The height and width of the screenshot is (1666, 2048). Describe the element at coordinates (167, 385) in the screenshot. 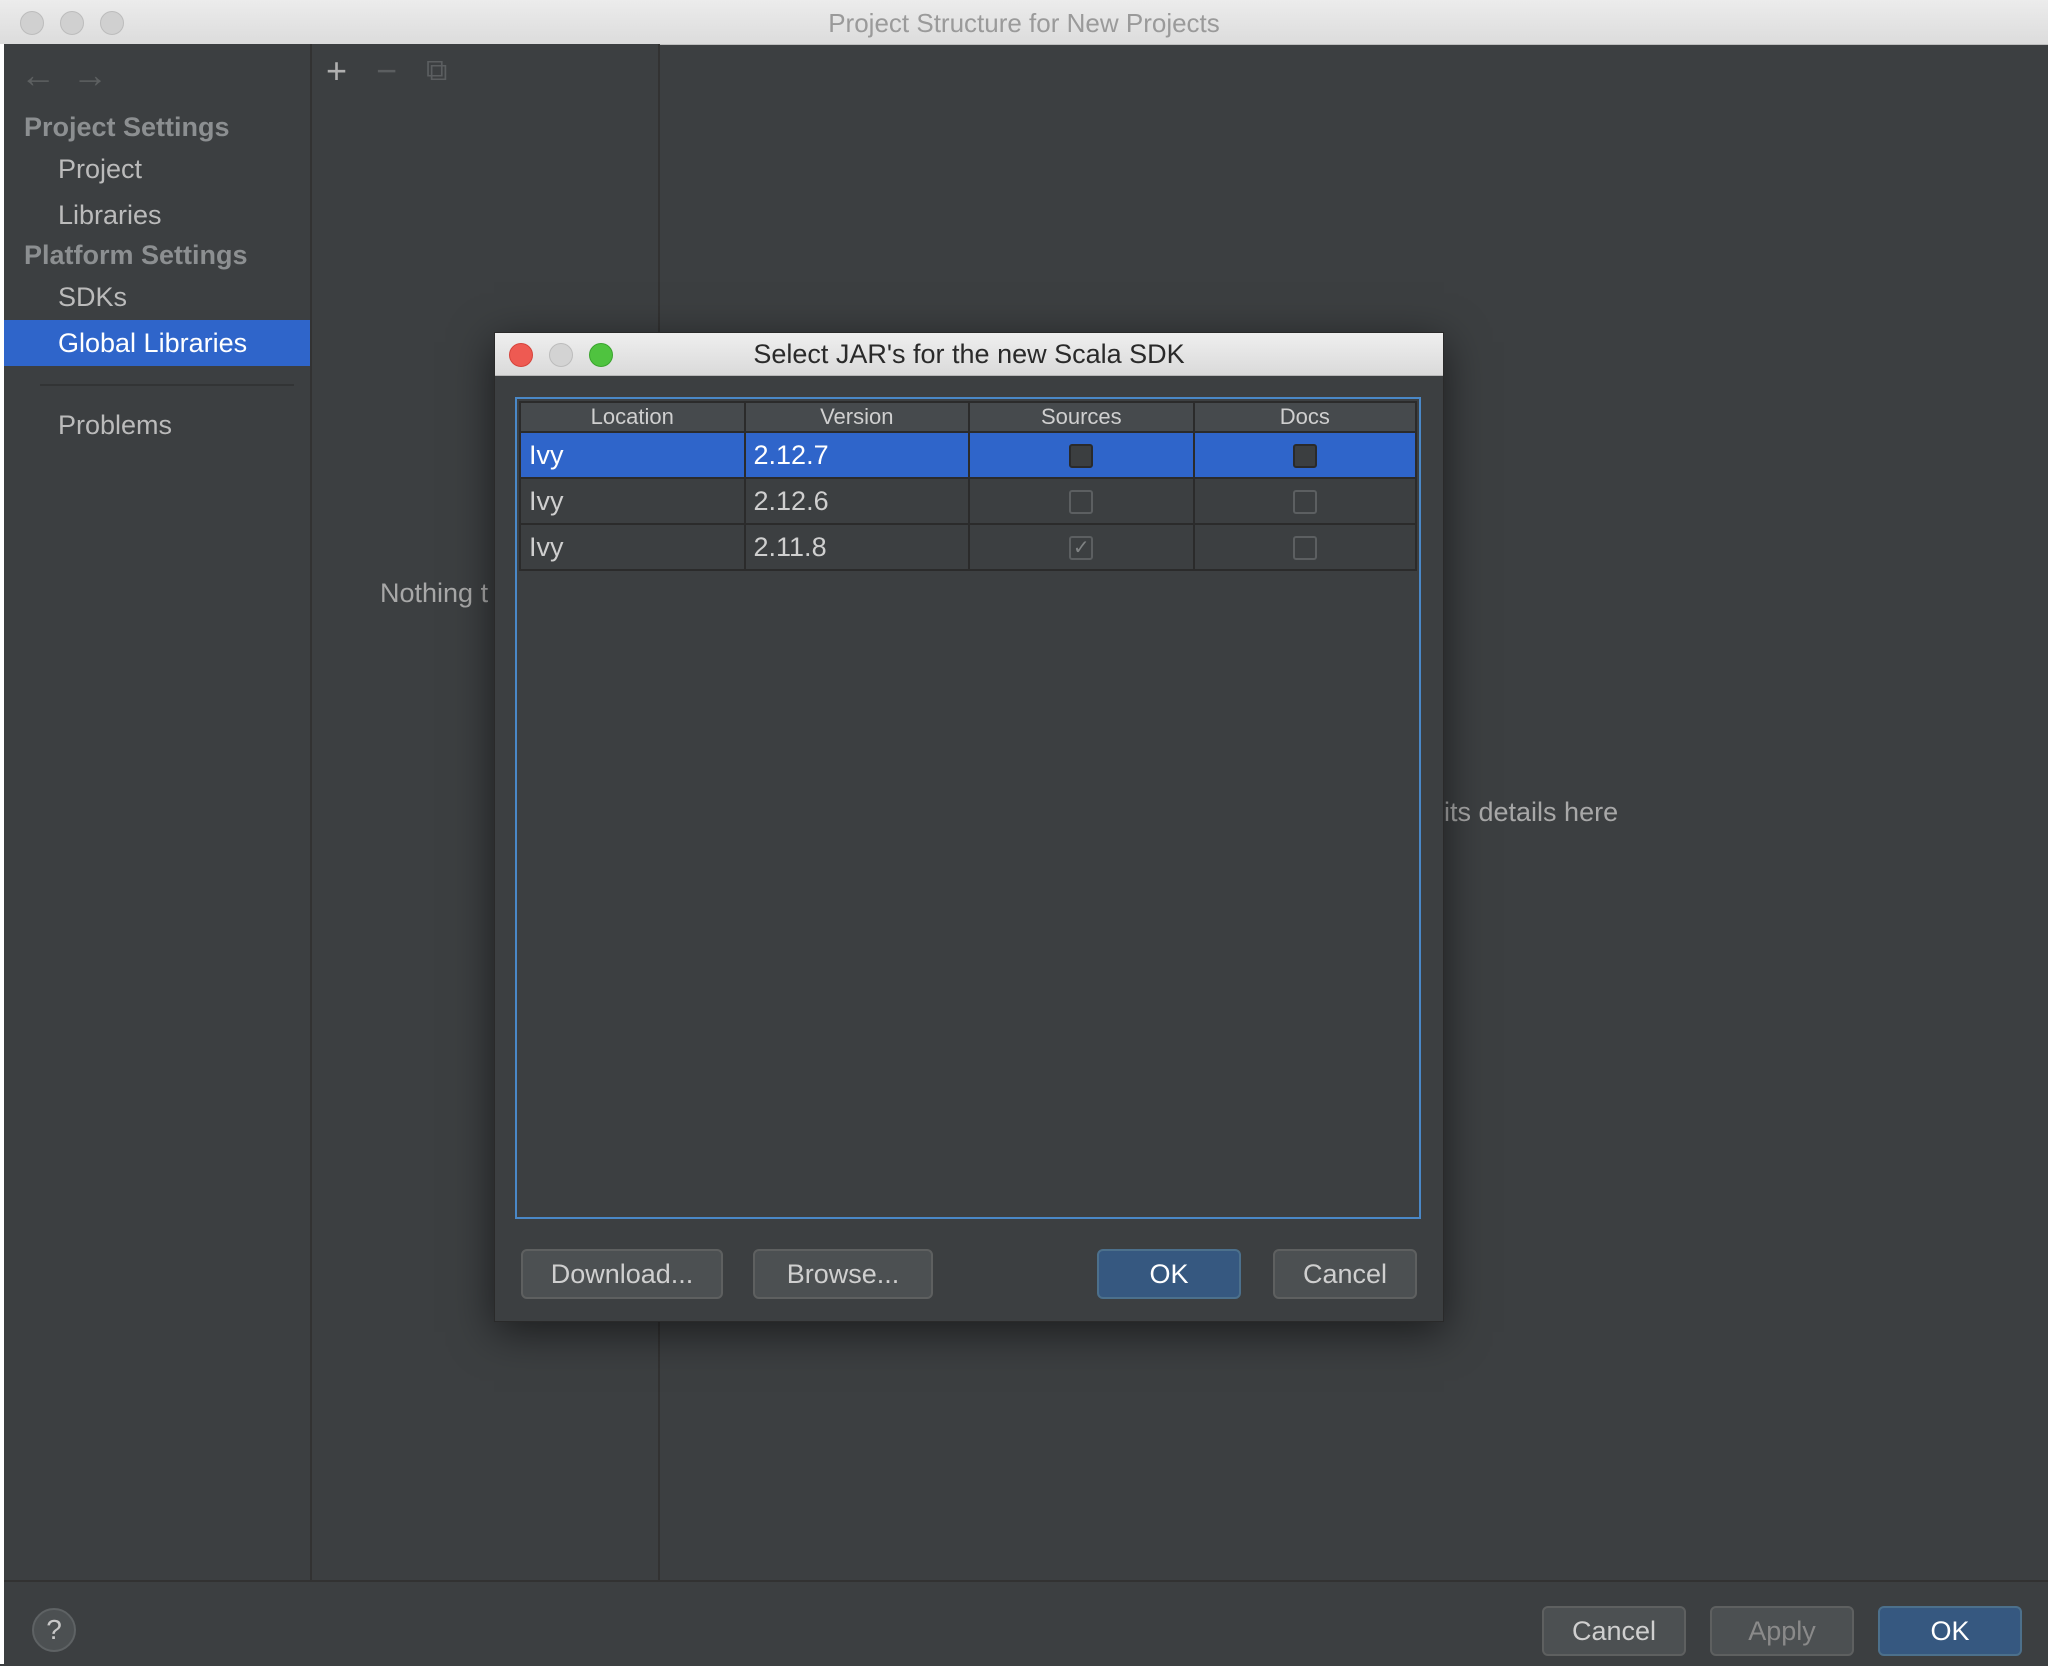

I see `sidebar-divider` at that location.